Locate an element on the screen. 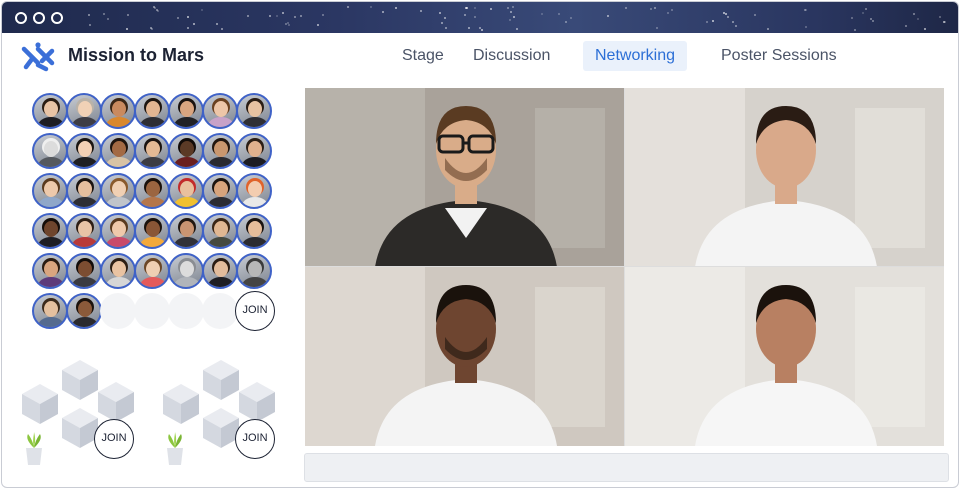 This screenshot has height=489, width=960. join-small-table-1-button: JOIN is located at coordinates (114, 439).